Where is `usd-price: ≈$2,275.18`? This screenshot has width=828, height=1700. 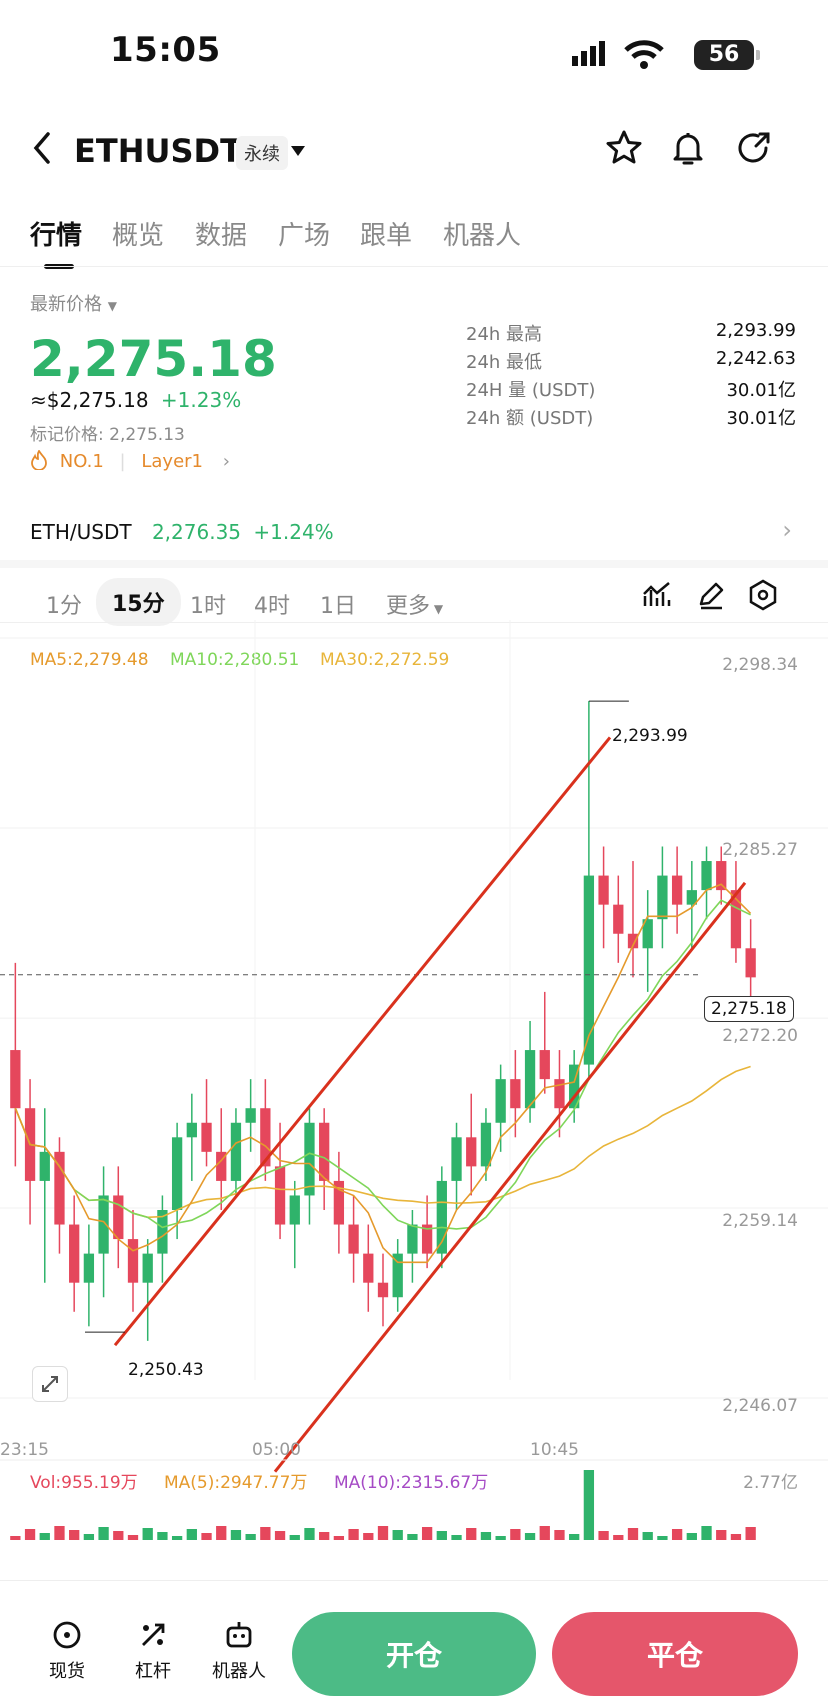
usd-price: ≈$2,275.18 is located at coordinates (89, 400).